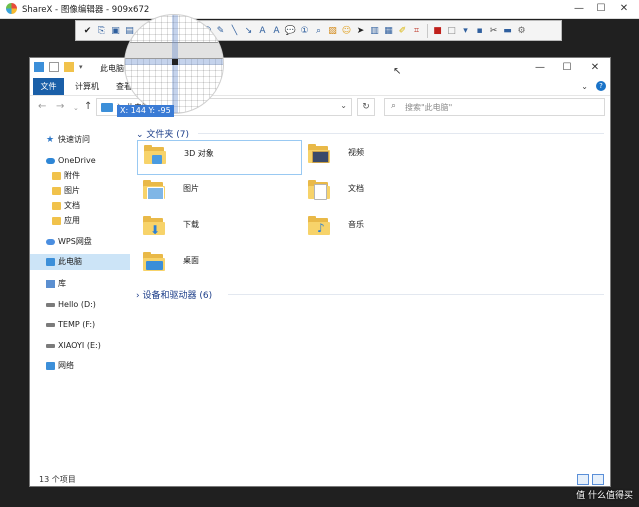 The height and width of the screenshot is (507, 639). What do you see at coordinates (346, 31) in the screenshot?
I see `sticker-icon: ☺` at bounding box center [346, 31].